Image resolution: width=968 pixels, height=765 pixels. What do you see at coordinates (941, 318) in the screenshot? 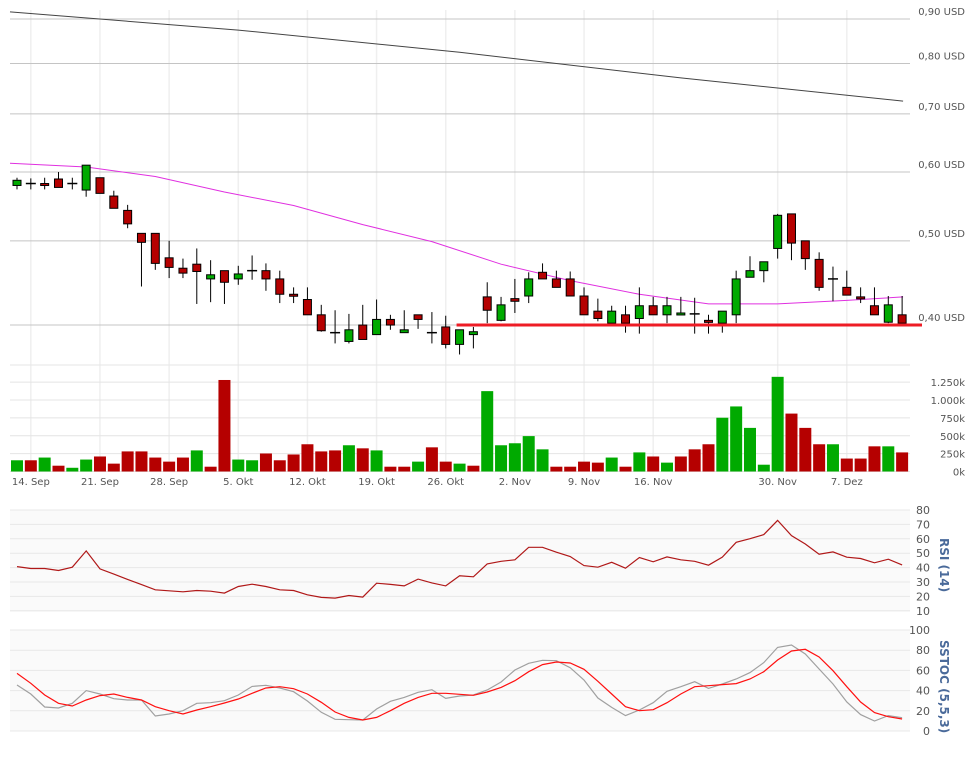
I see `price-tick-label: 0,40 USD` at bounding box center [941, 318].